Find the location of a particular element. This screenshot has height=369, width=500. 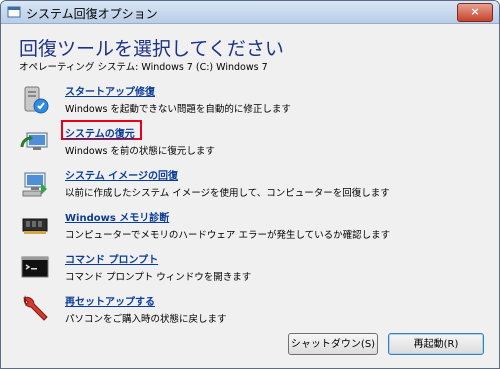

close-button: × is located at coordinates (475, 12).